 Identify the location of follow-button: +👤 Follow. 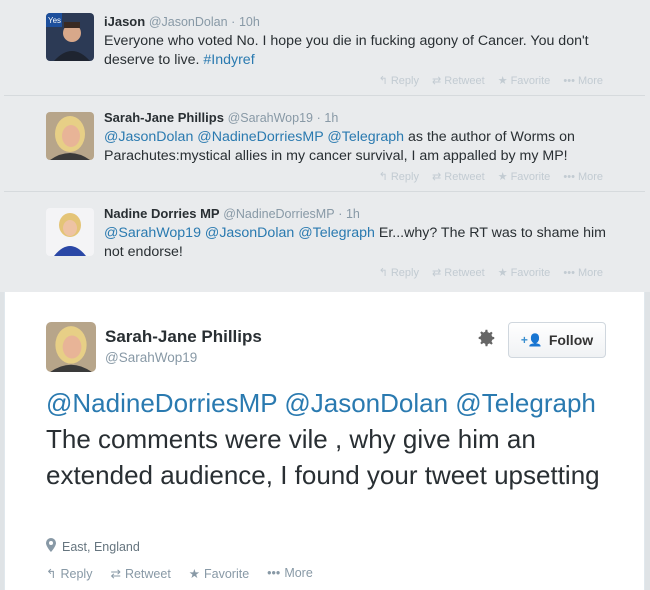
(557, 340).